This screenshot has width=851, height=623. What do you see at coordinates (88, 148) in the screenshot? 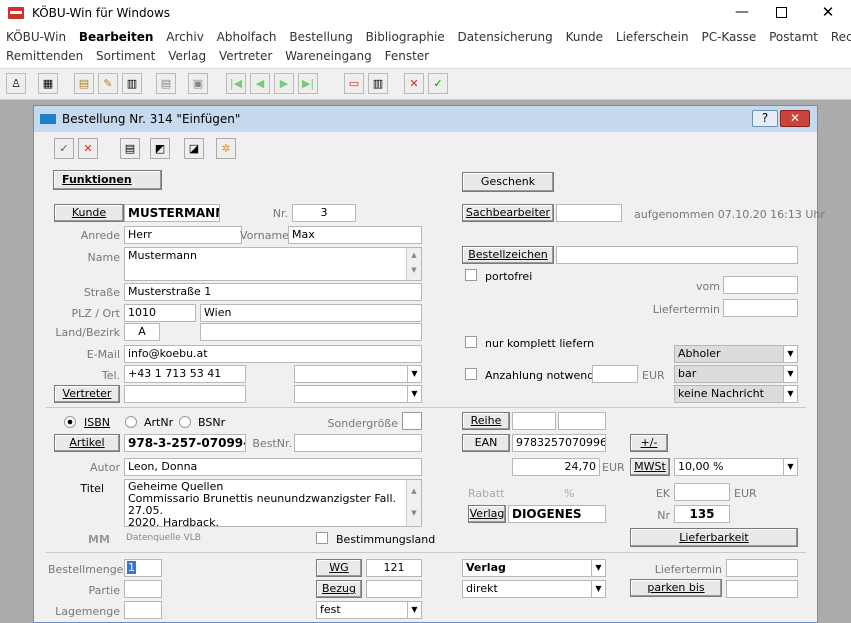
I see `dlg-cancel-x-icon: ✕` at bounding box center [88, 148].